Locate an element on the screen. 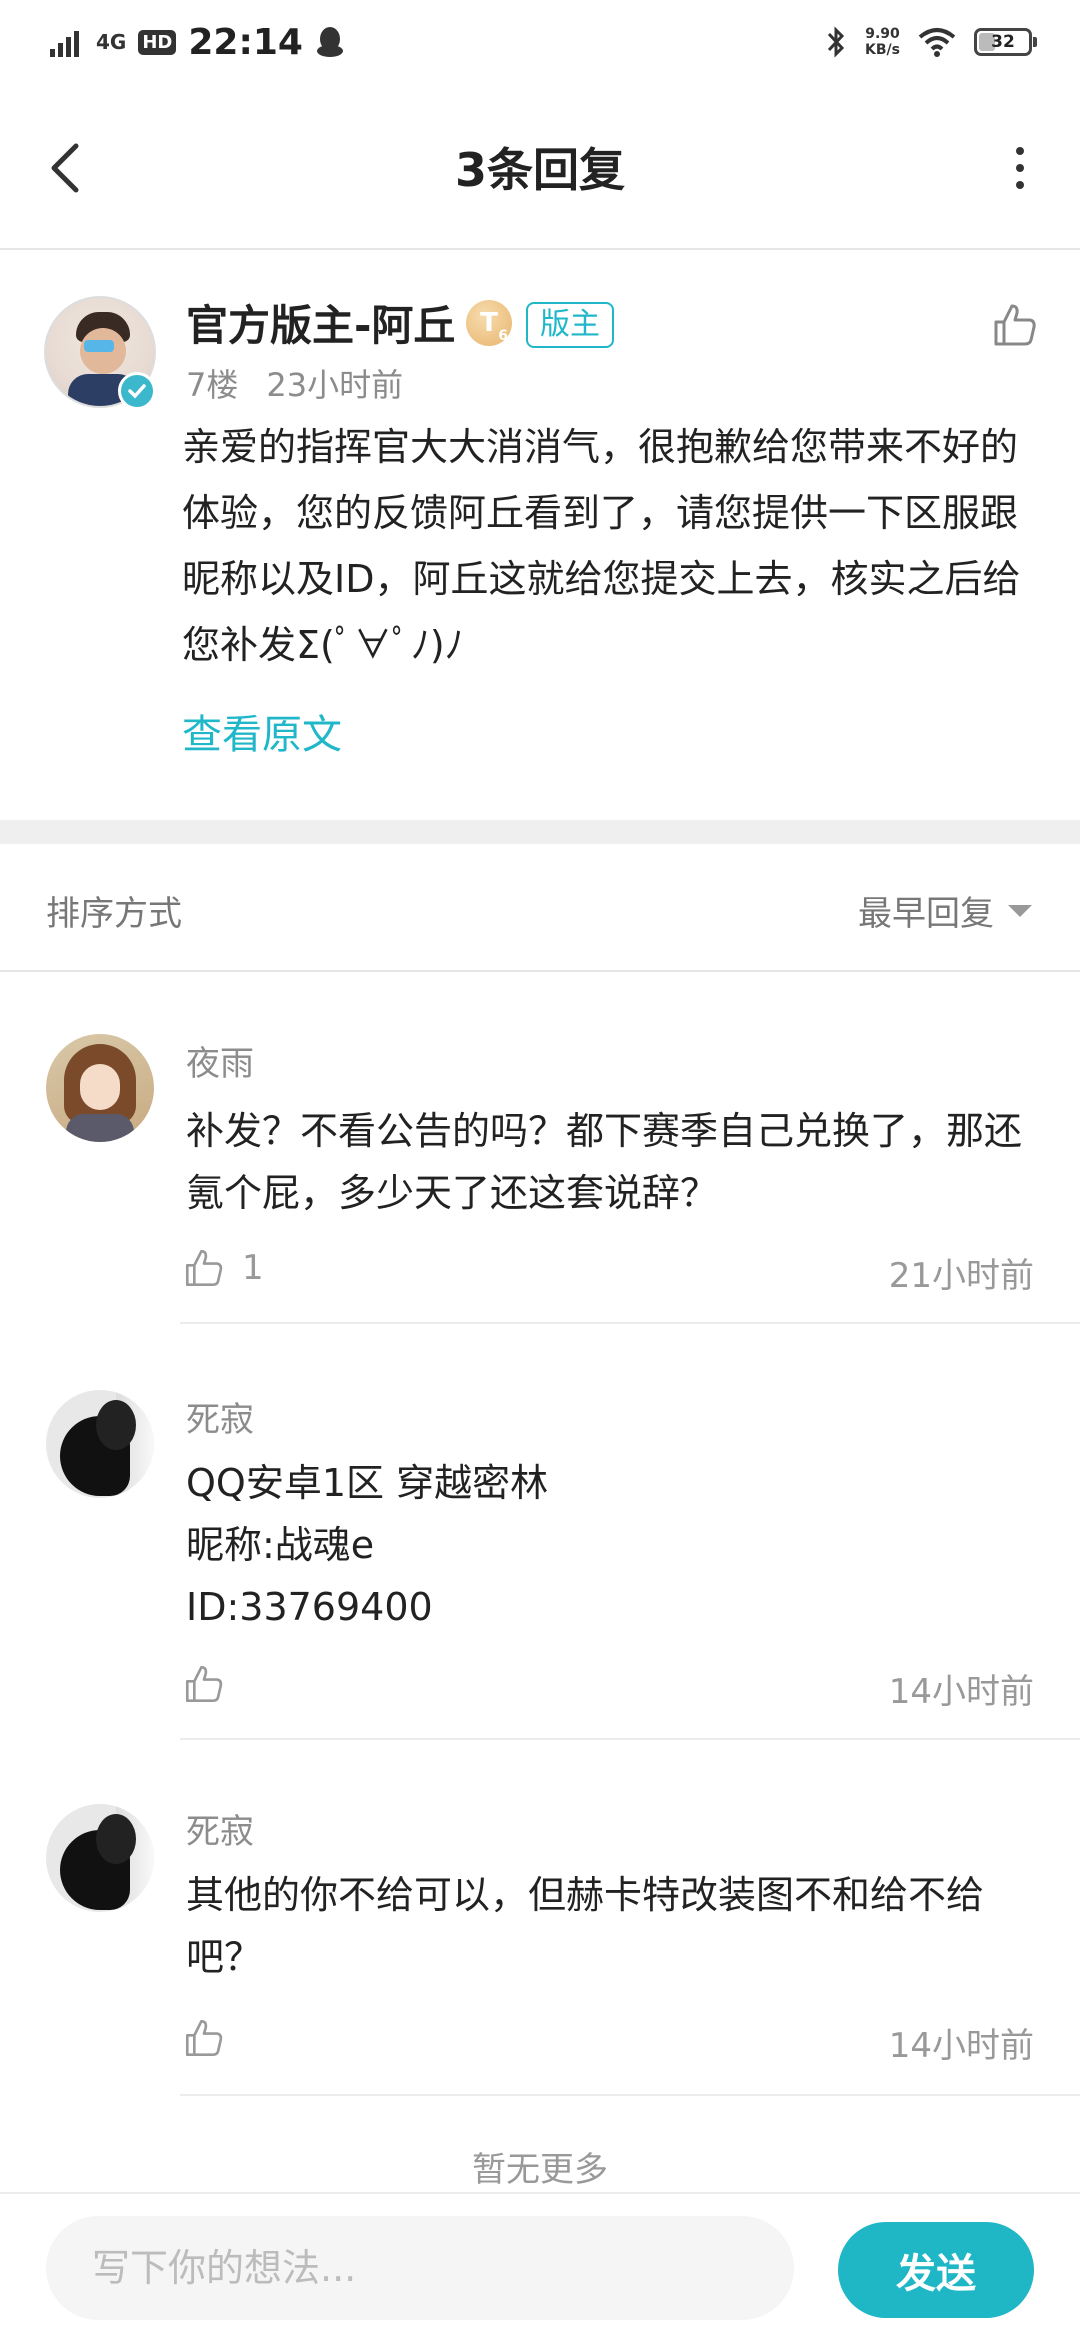 The image size is (1080, 2340). post-time: 23小时前 is located at coordinates (335, 385).